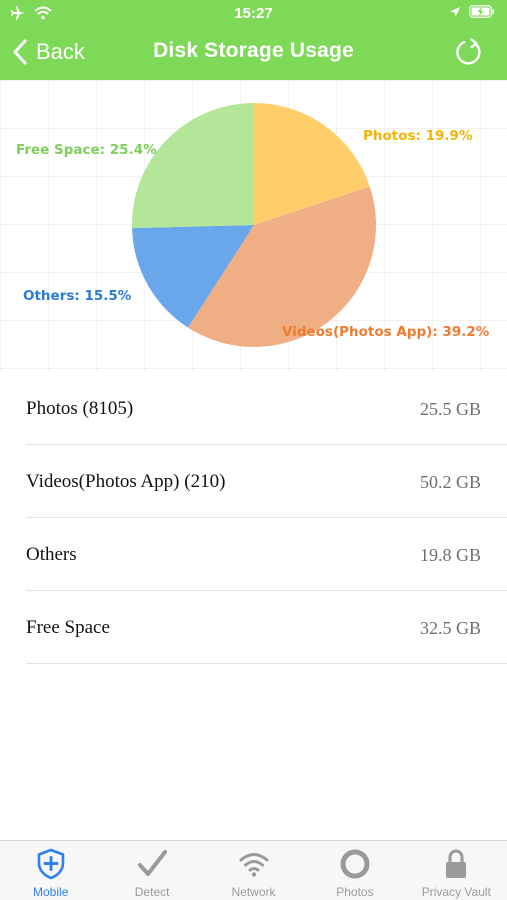 The height and width of the screenshot is (900, 507). I want to click on pie-label: Others: 15.5%, so click(77, 296).